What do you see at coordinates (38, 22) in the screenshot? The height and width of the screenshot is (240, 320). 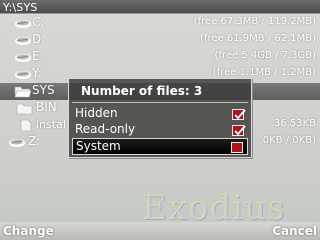 I see `drive-name: C:` at bounding box center [38, 22].